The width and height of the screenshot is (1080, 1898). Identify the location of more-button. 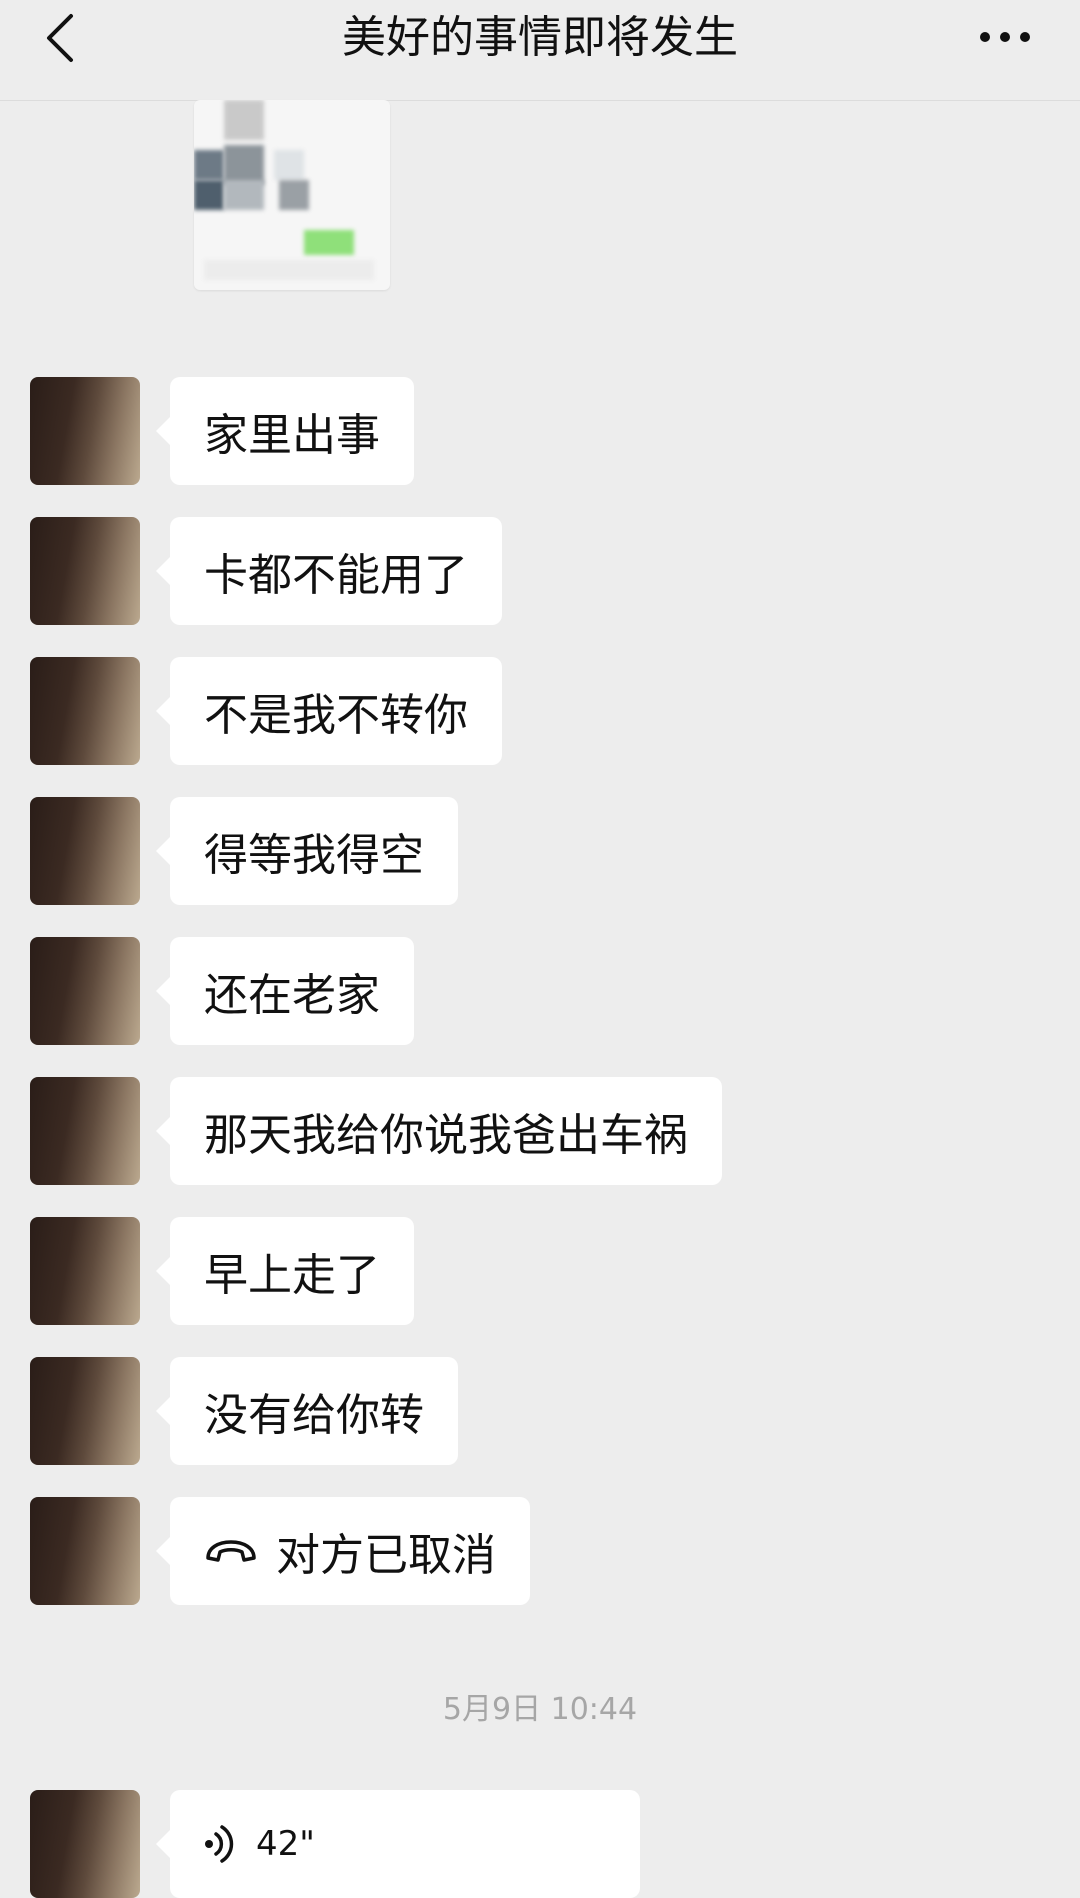
(1005, 37).